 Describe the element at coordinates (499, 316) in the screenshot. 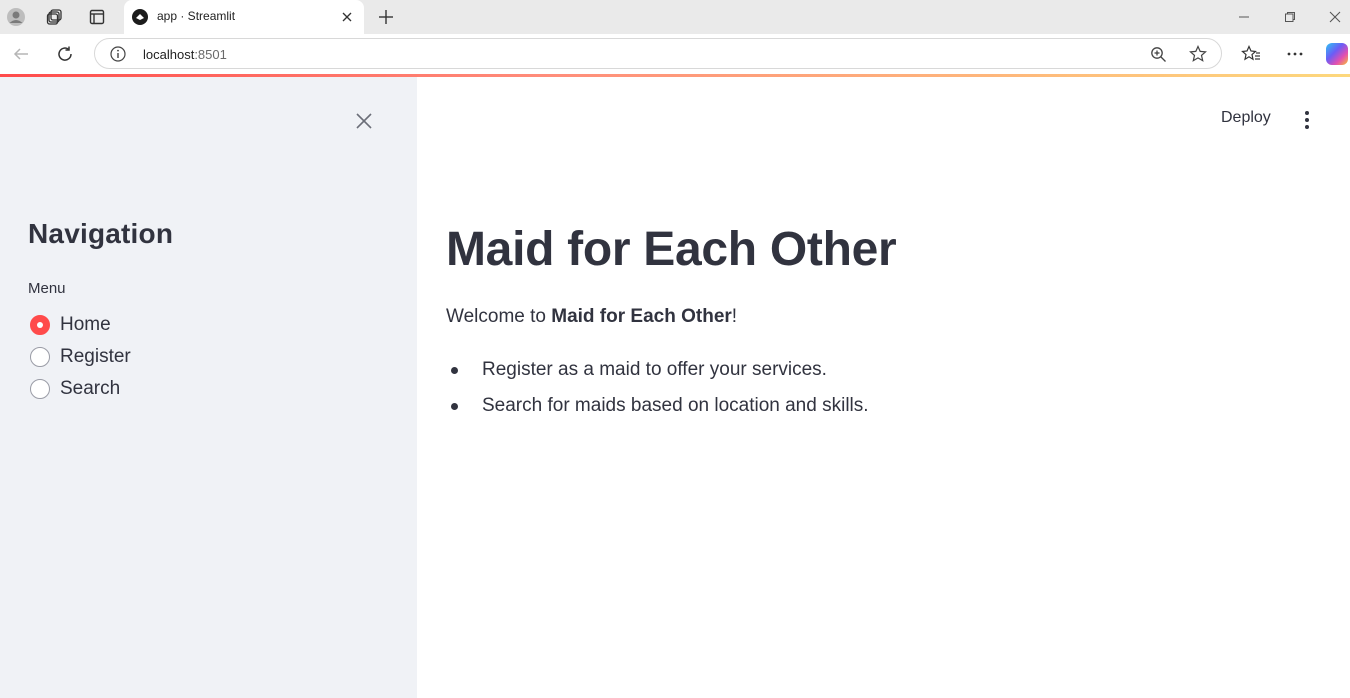

I see `welcome-prefix: Welcome to` at that location.